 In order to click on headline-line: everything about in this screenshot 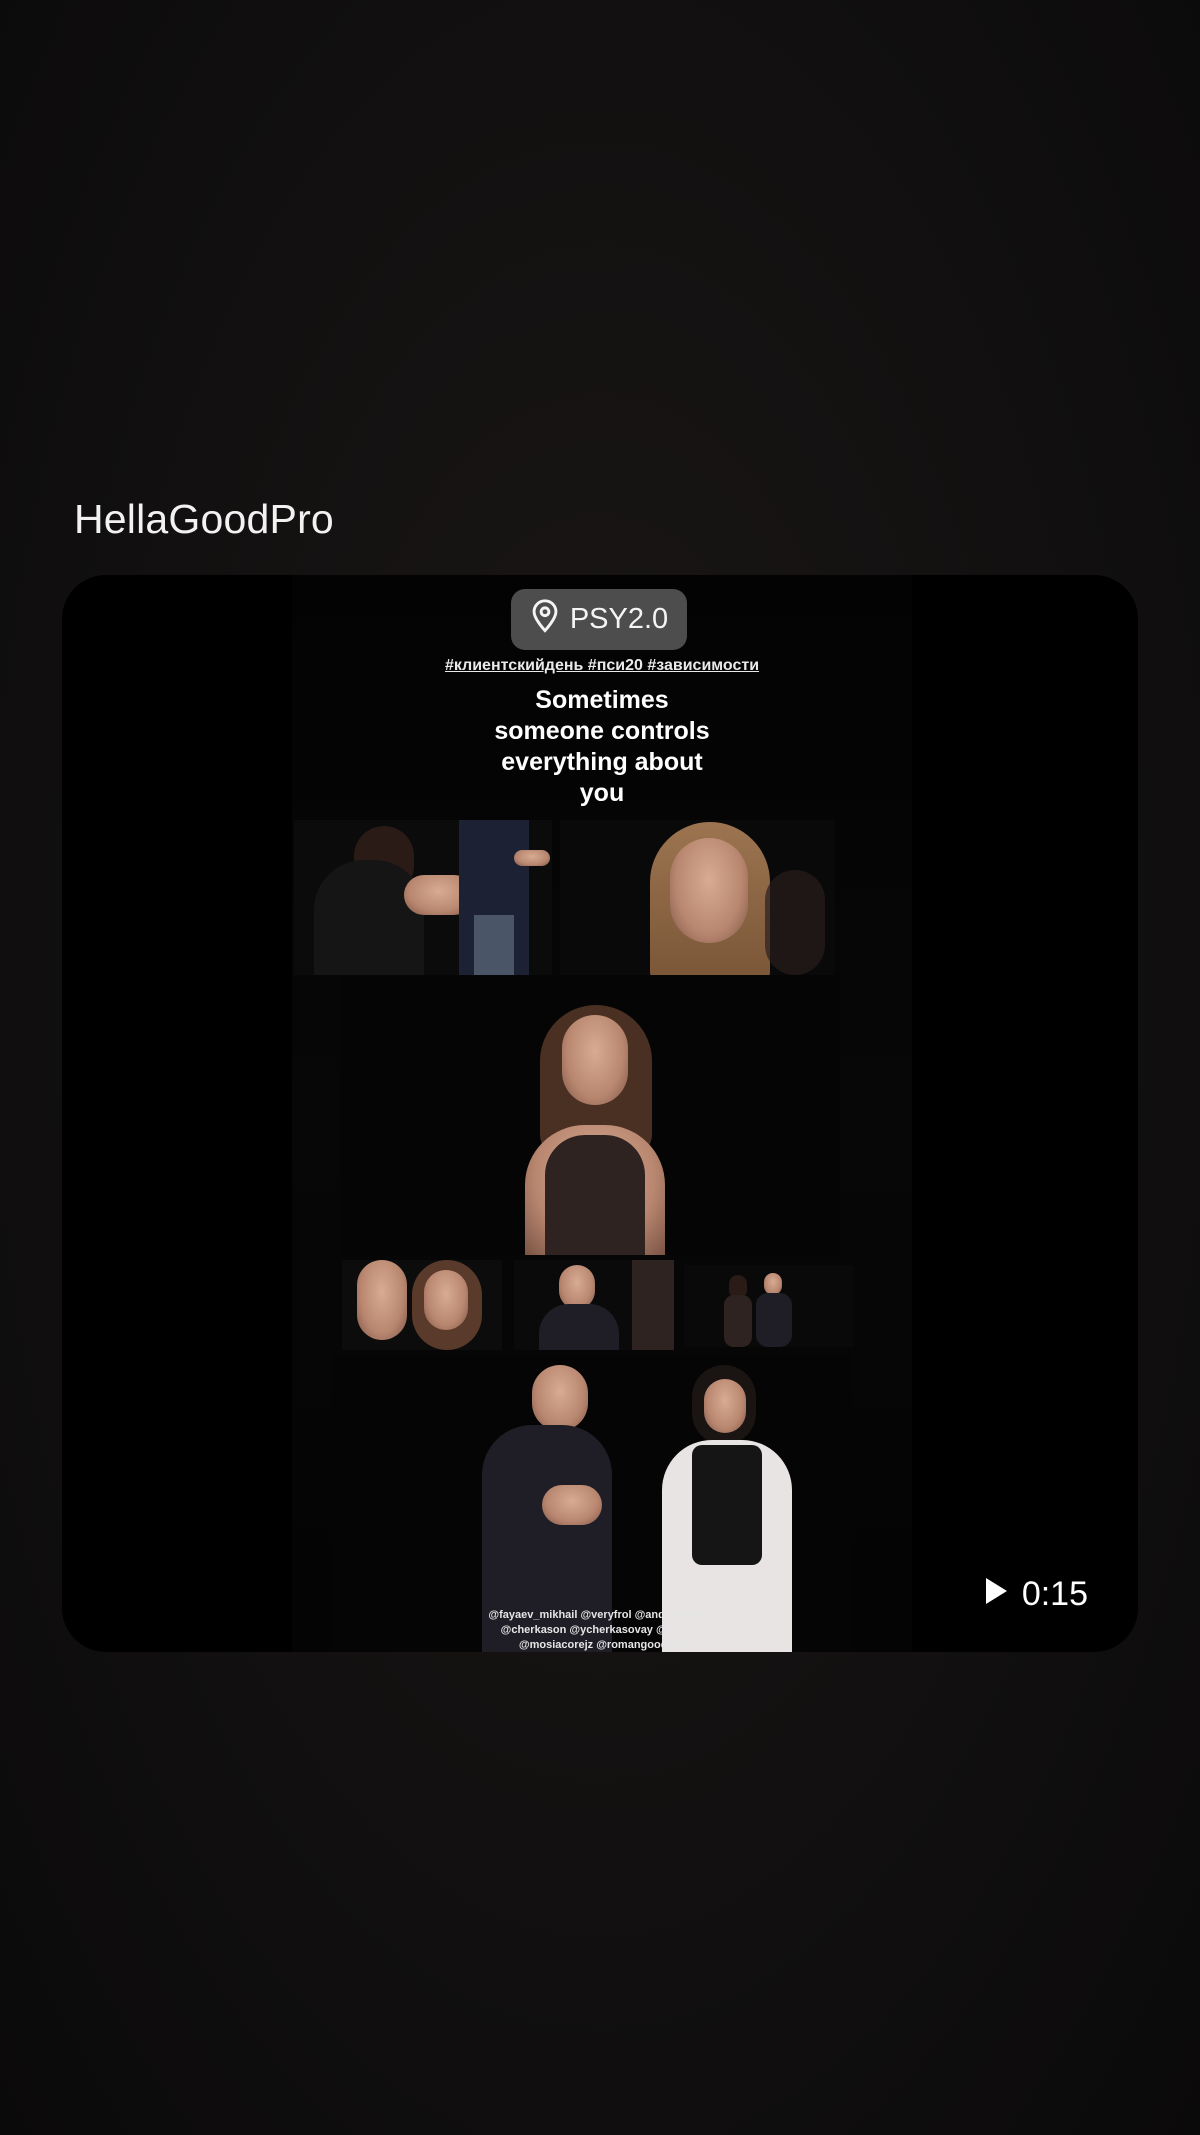, I will do `click(602, 762)`.